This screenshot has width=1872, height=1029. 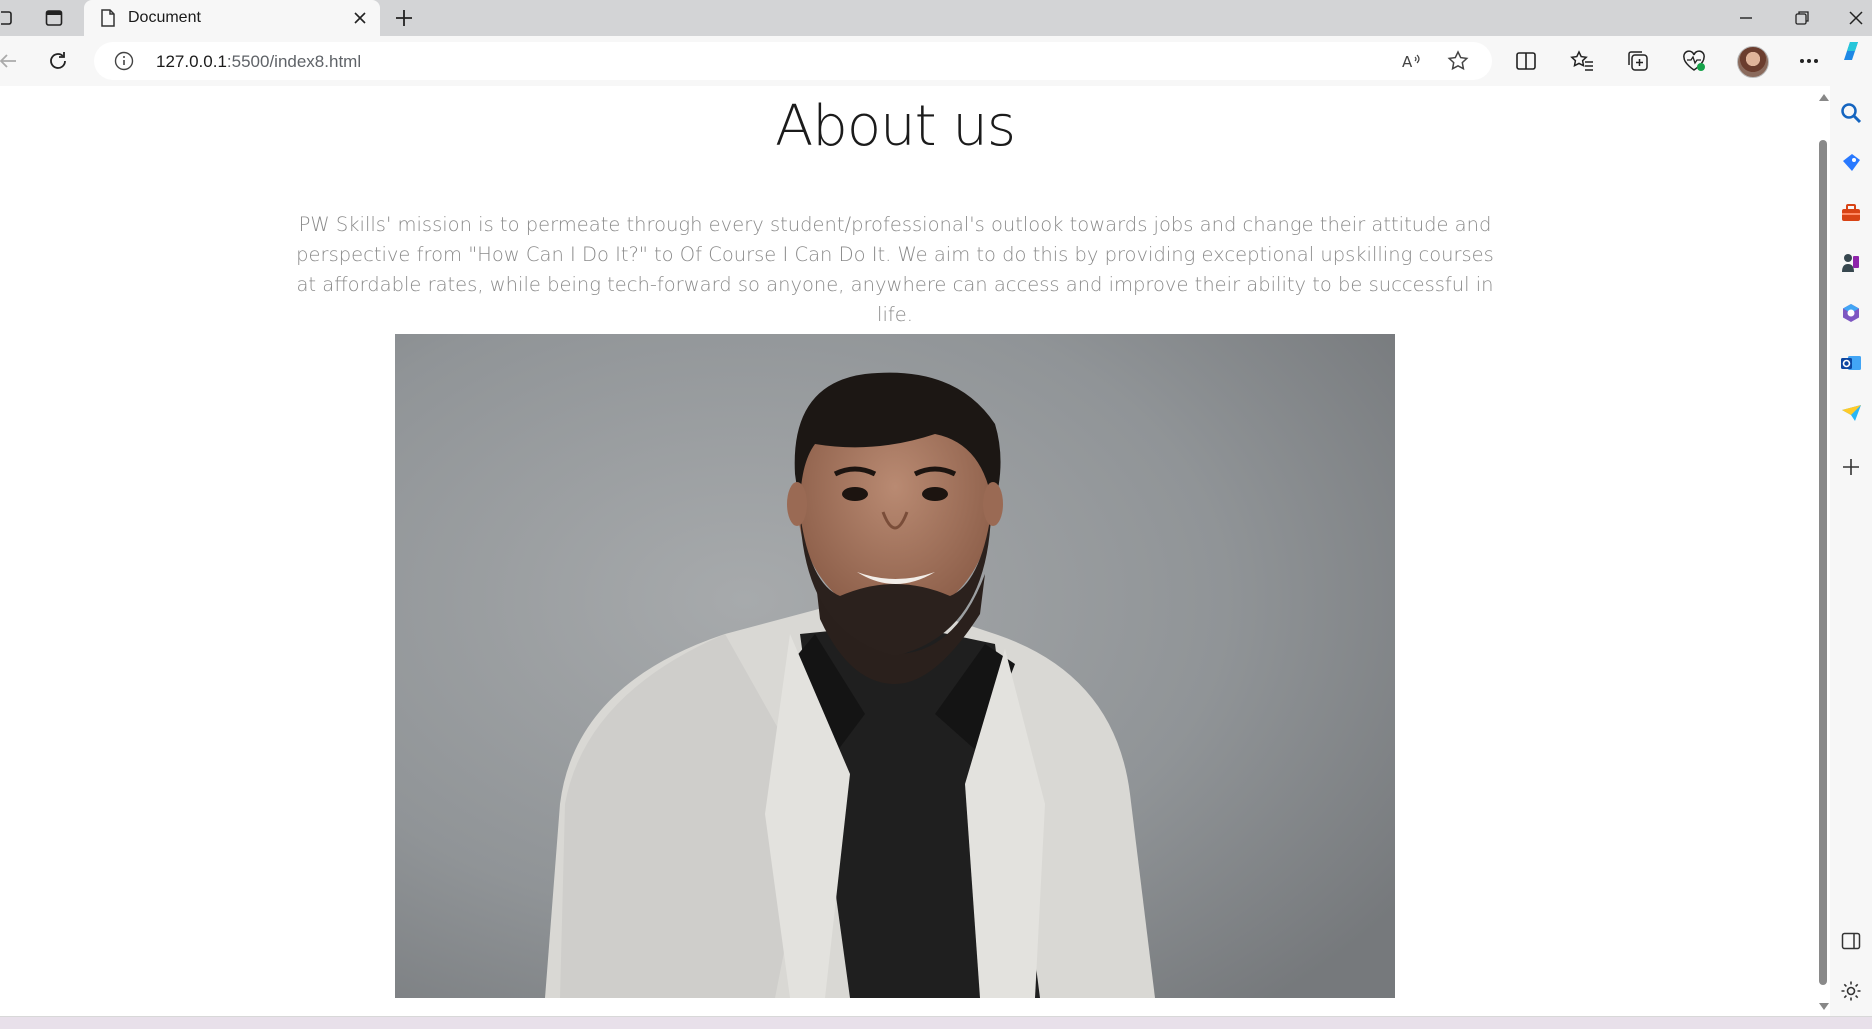 I want to click on add-icon, so click(x=1851, y=467).